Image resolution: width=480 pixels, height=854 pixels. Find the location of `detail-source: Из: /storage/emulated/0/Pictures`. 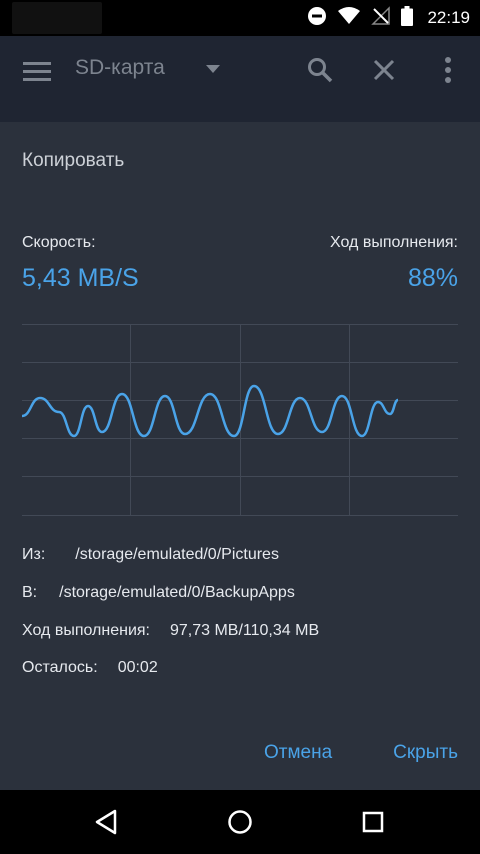

detail-source: Из: /storage/emulated/0/Pictures is located at coordinates (150, 555).